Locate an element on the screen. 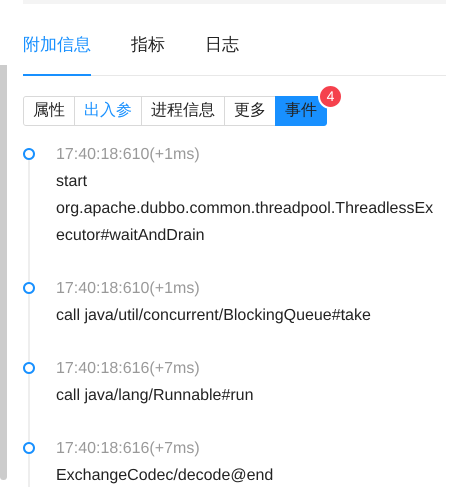  segment-button: 事件 is located at coordinates (301, 111).